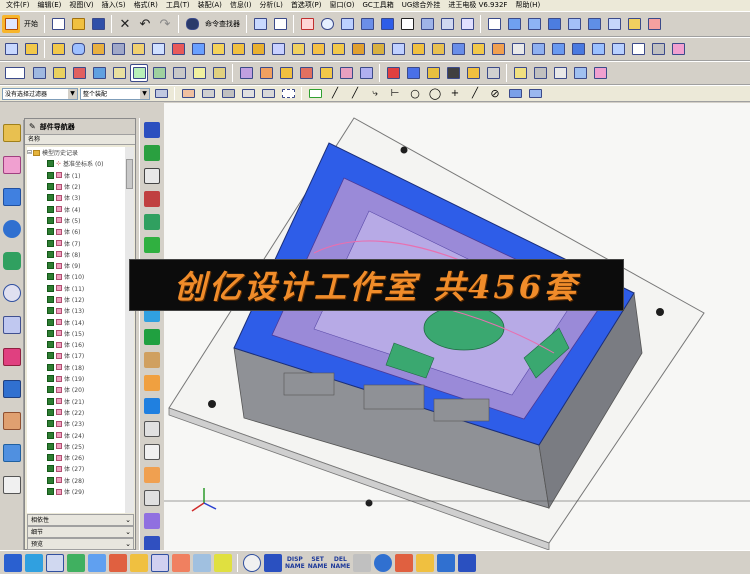 Image resolution: width=750 pixels, height=574 pixels. Describe the element at coordinates (152, 406) in the screenshot. I see `cooling-icon` at that location.